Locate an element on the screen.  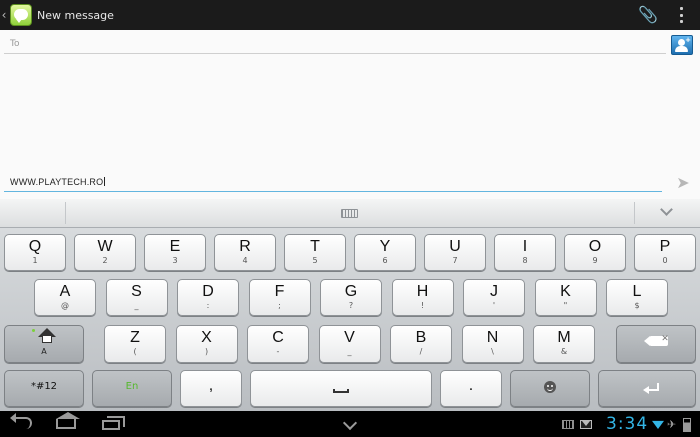
dismiss-keyboard-icon is located at coordinates (350, 423).